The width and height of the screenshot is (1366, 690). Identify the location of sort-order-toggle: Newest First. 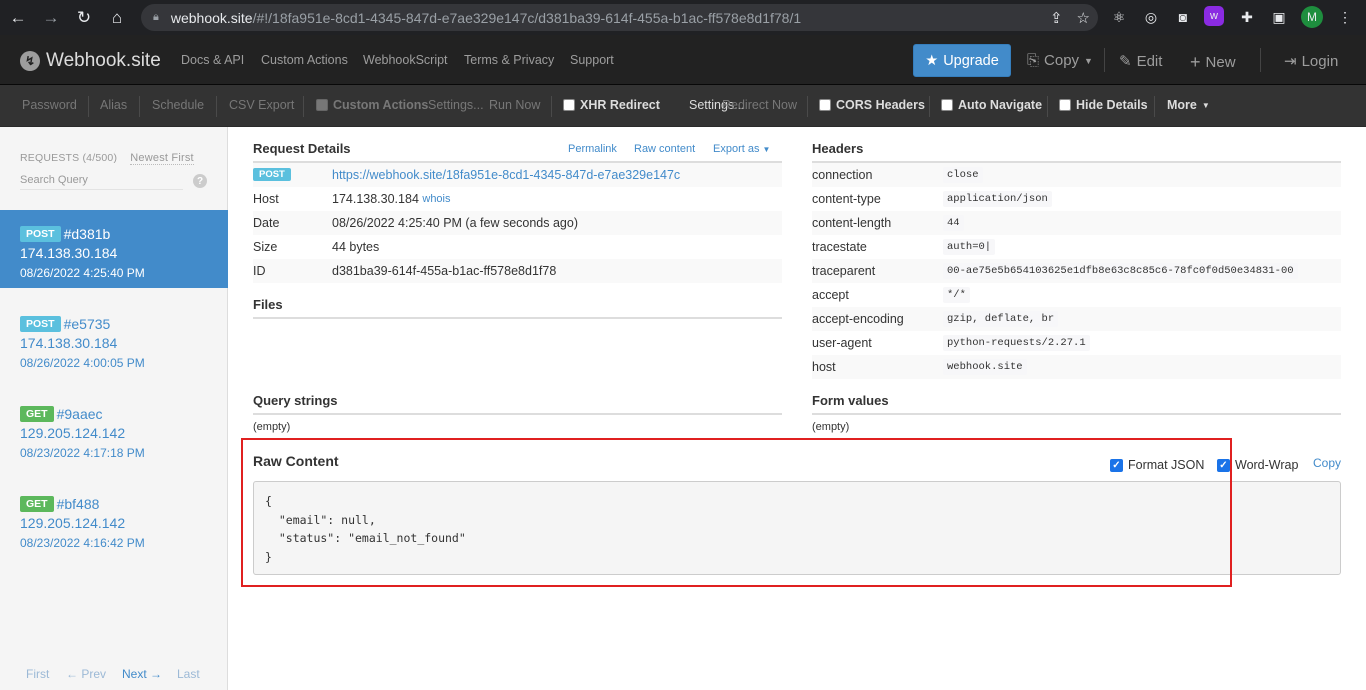
(162, 158).